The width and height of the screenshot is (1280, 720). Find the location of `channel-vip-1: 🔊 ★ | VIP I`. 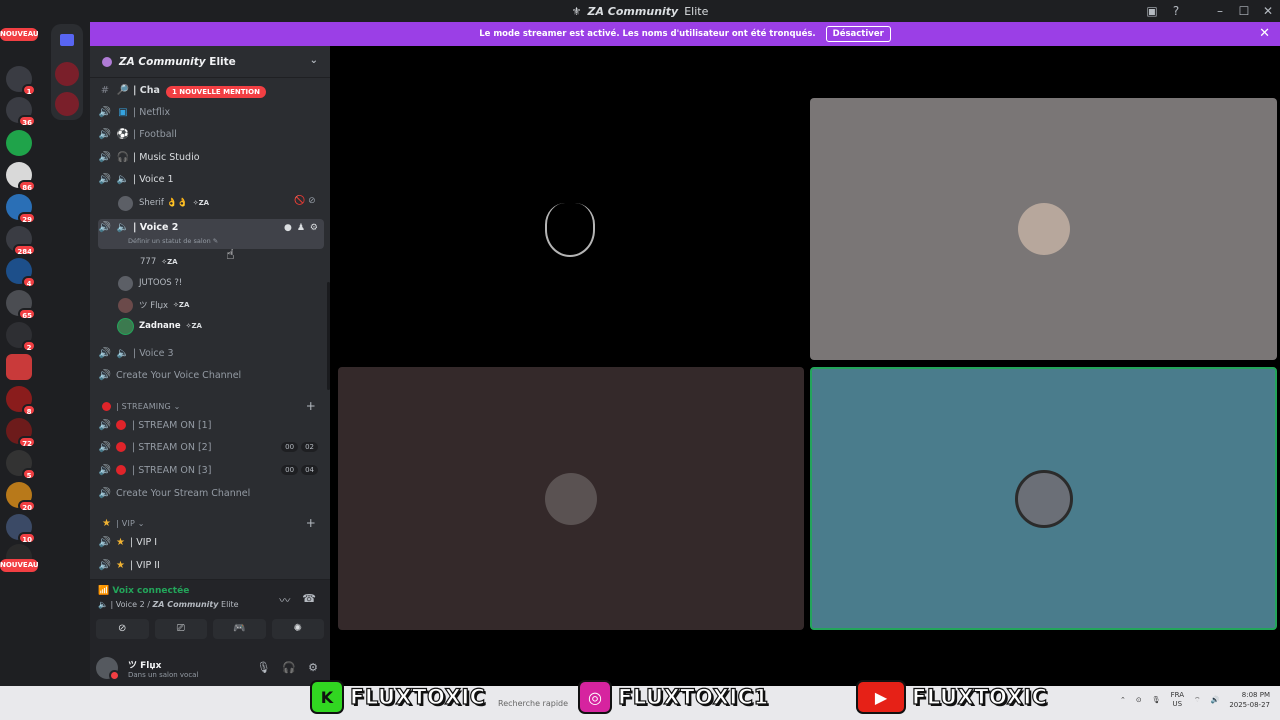

channel-vip-1: 🔊 ★ | VIP I is located at coordinates (211, 542).